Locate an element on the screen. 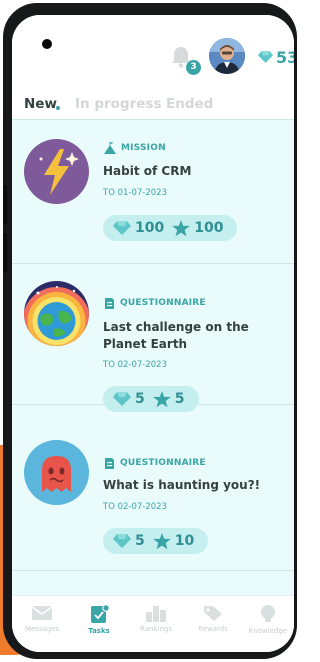 This screenshot has width=320, height=662. tab-ended: Ended is located at coordinates (189, 104).